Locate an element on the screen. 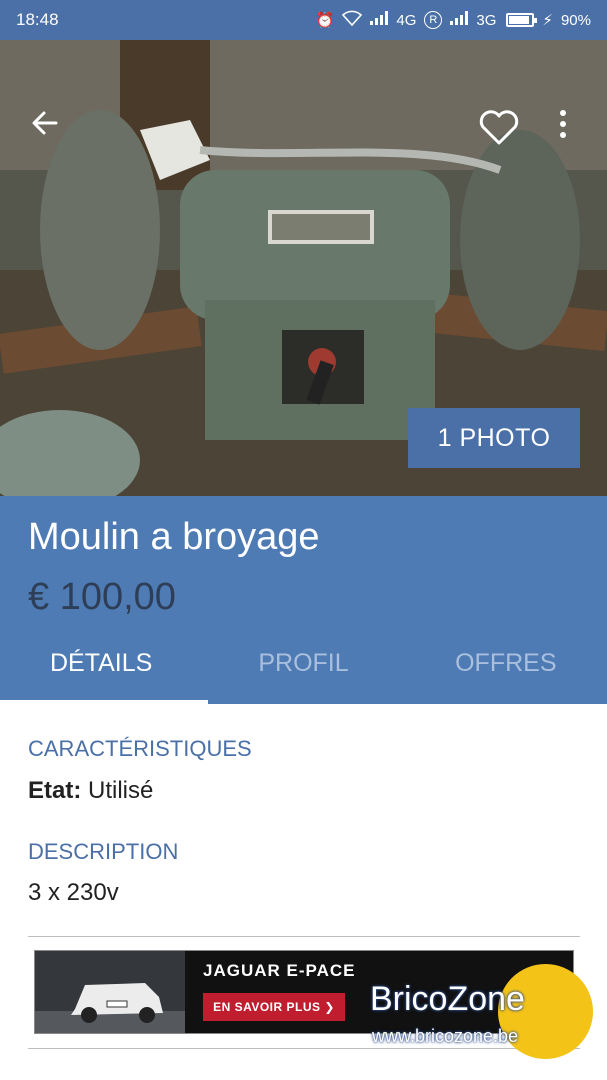 The width and height of the screenshot is (607, 1080). network-label-2: 3G is located at coordinates (486, 20).